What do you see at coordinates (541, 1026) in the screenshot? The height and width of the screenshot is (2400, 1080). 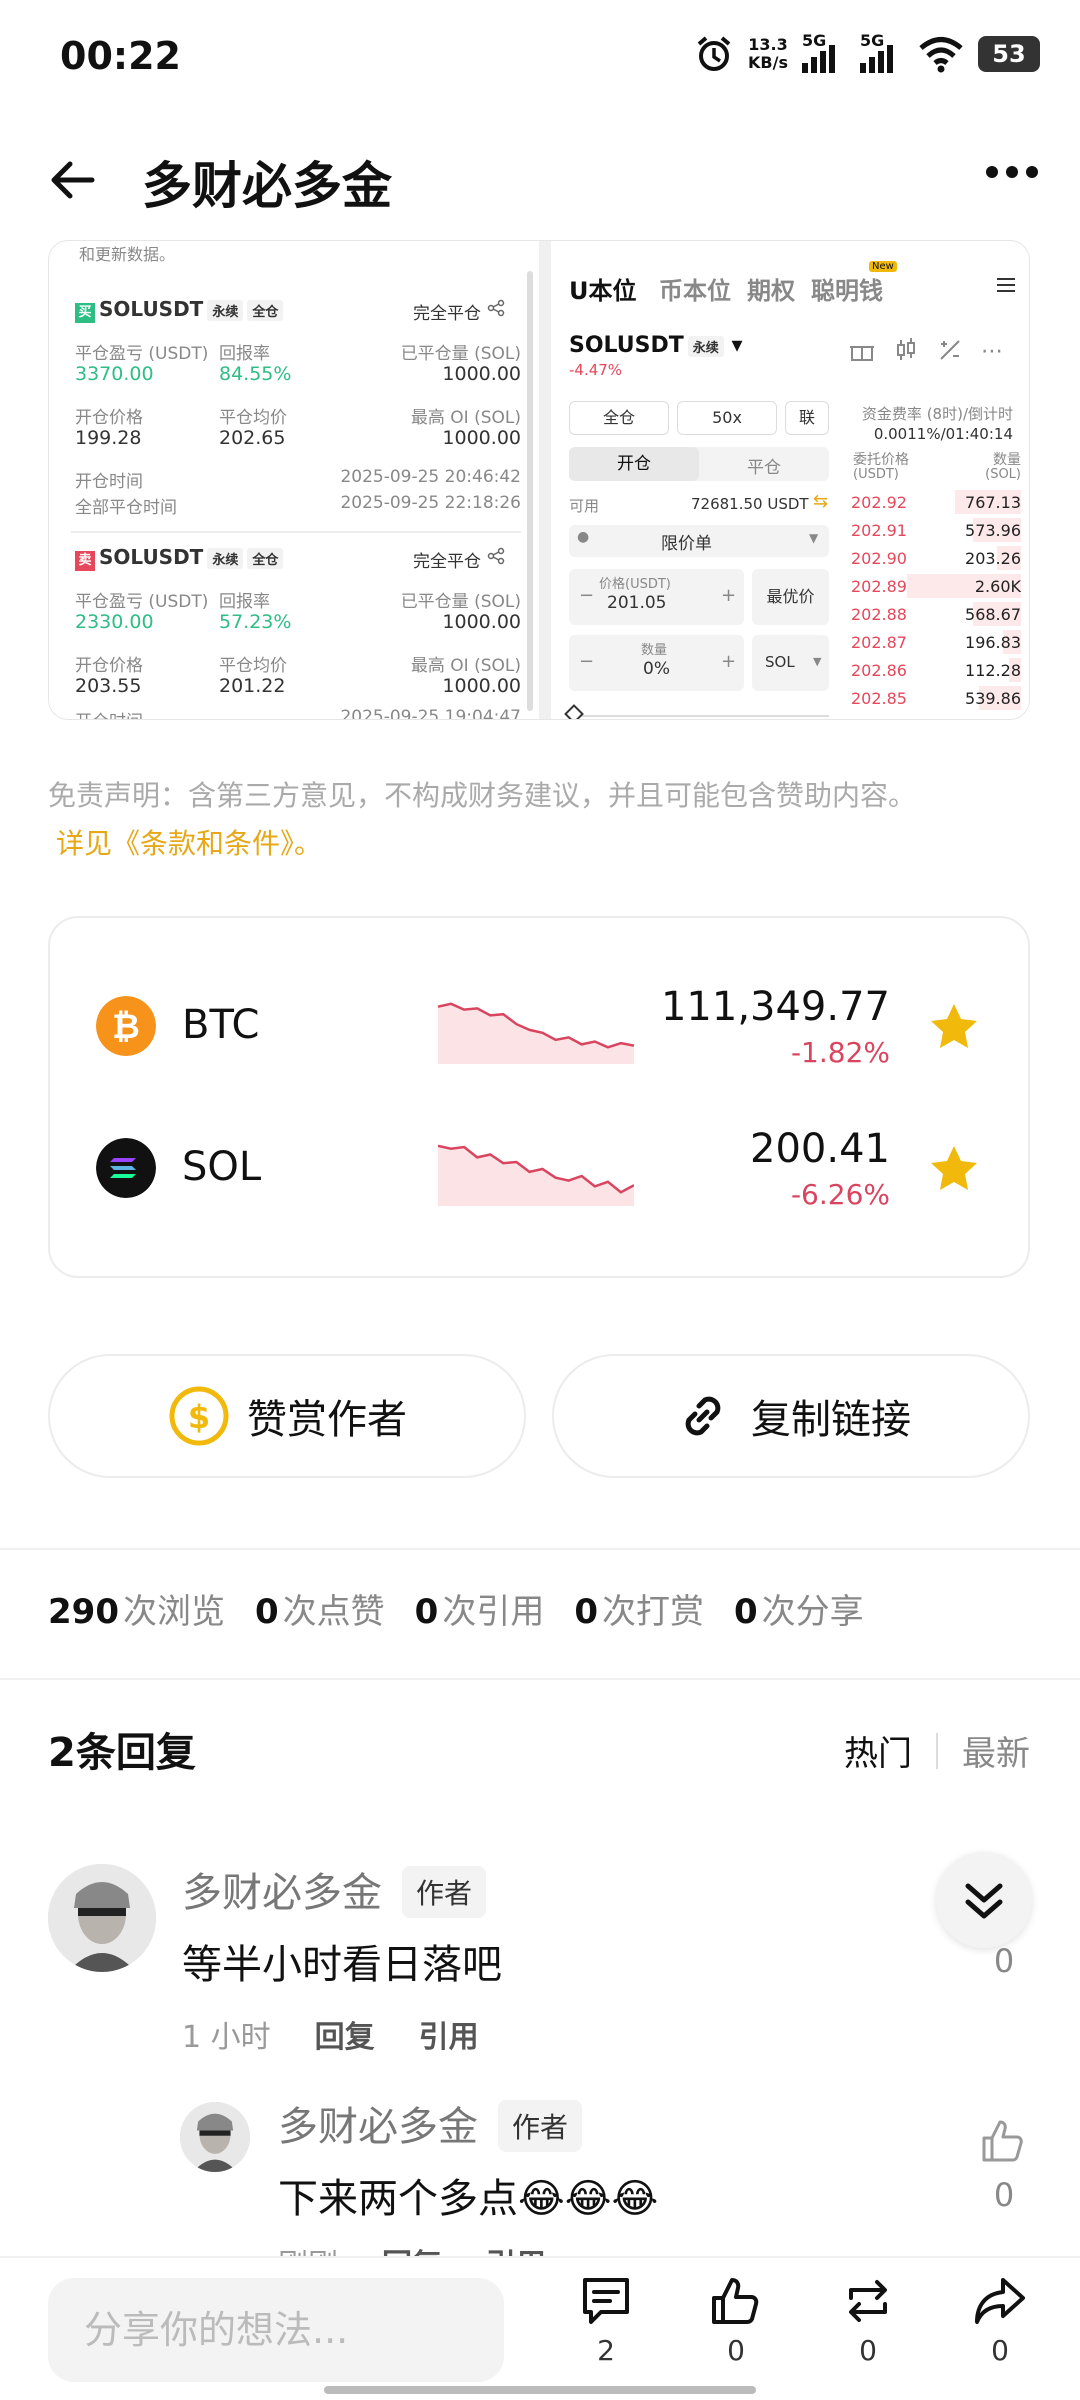 I see `coin-row-btc: ₿ BTC 111,349.77 -1.82%` at bounding box center [541, 1026].